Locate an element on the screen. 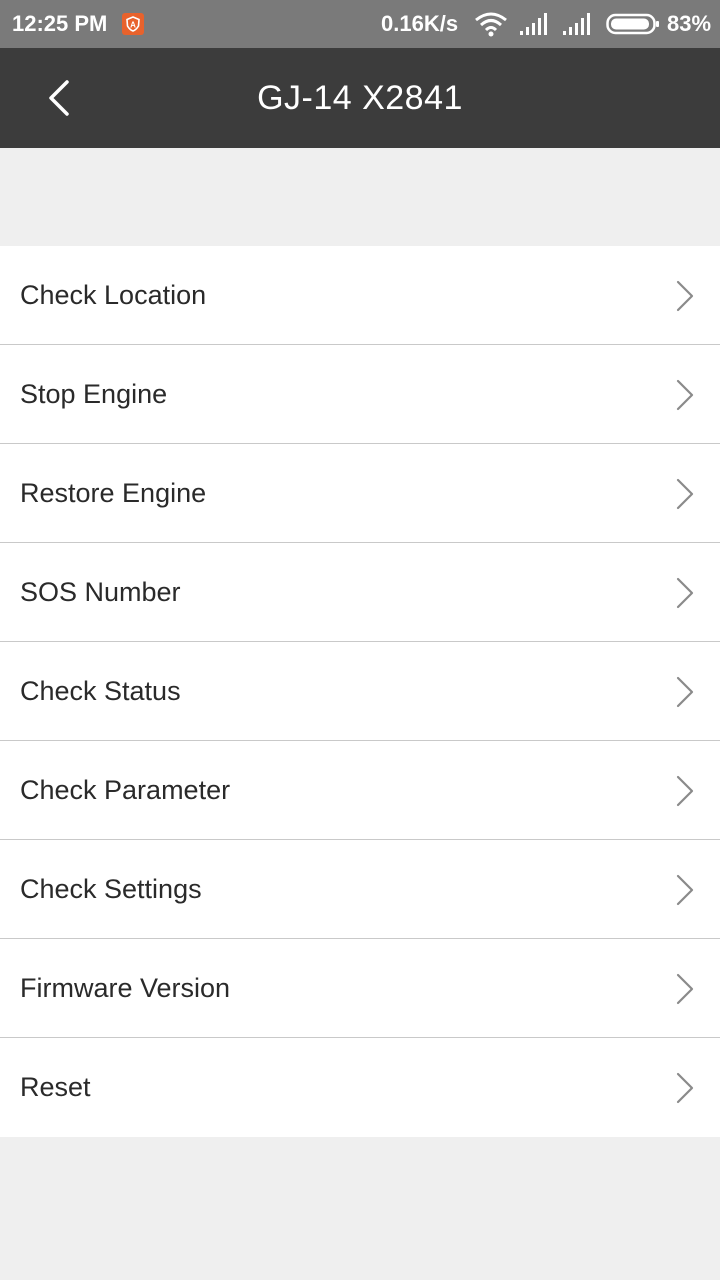 This screenshot has width=720, height=1280. menu-item-check-location: Check Location is located at coordinates (360, 295).